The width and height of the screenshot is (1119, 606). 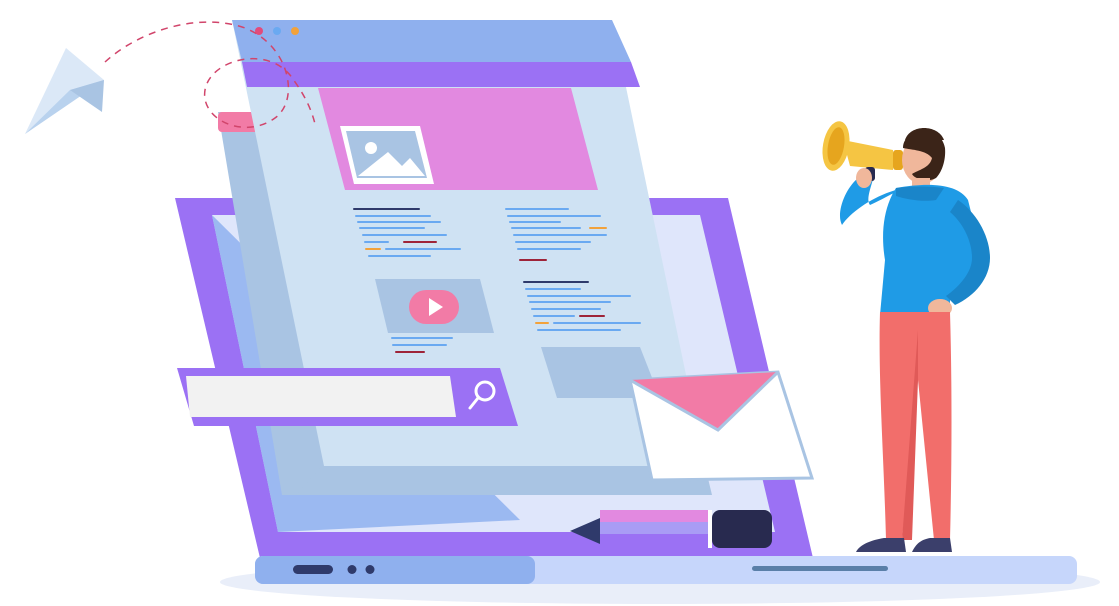 I want to click on video-block, so click(x=434, y=306).